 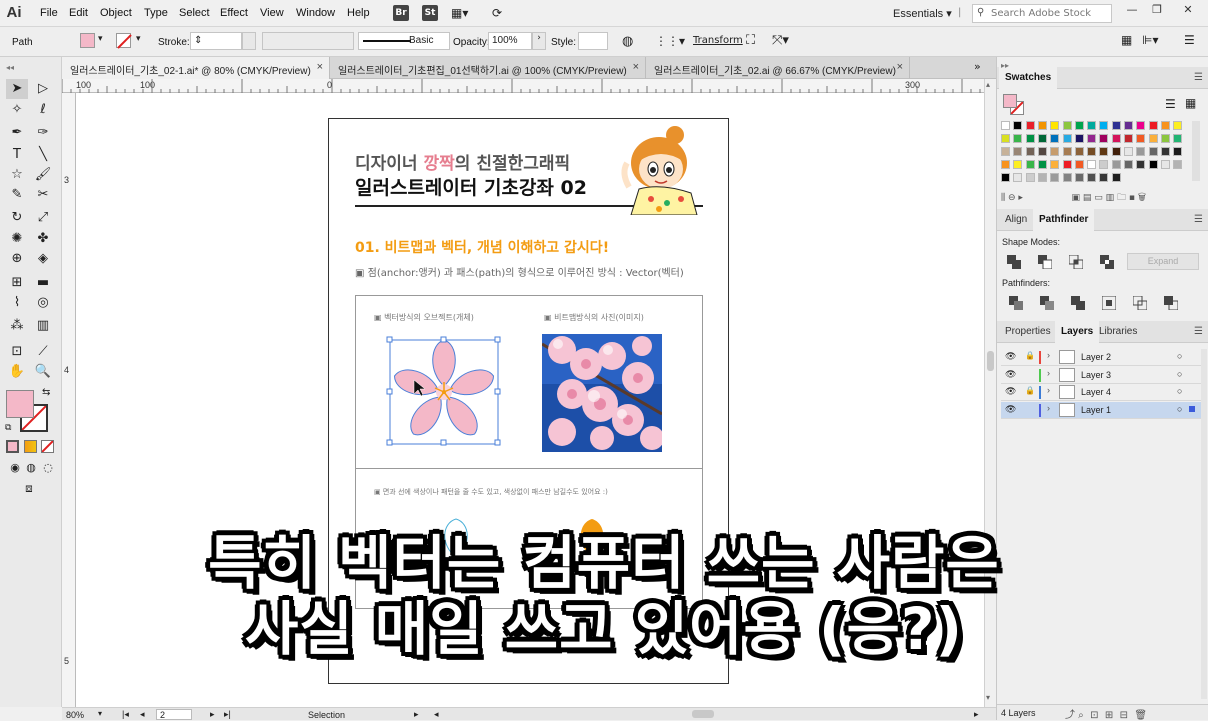 What do you see at coordinates (401, 13) in the screenshot?
I see `bridge-button: Br` at bounding box center [401, 13].